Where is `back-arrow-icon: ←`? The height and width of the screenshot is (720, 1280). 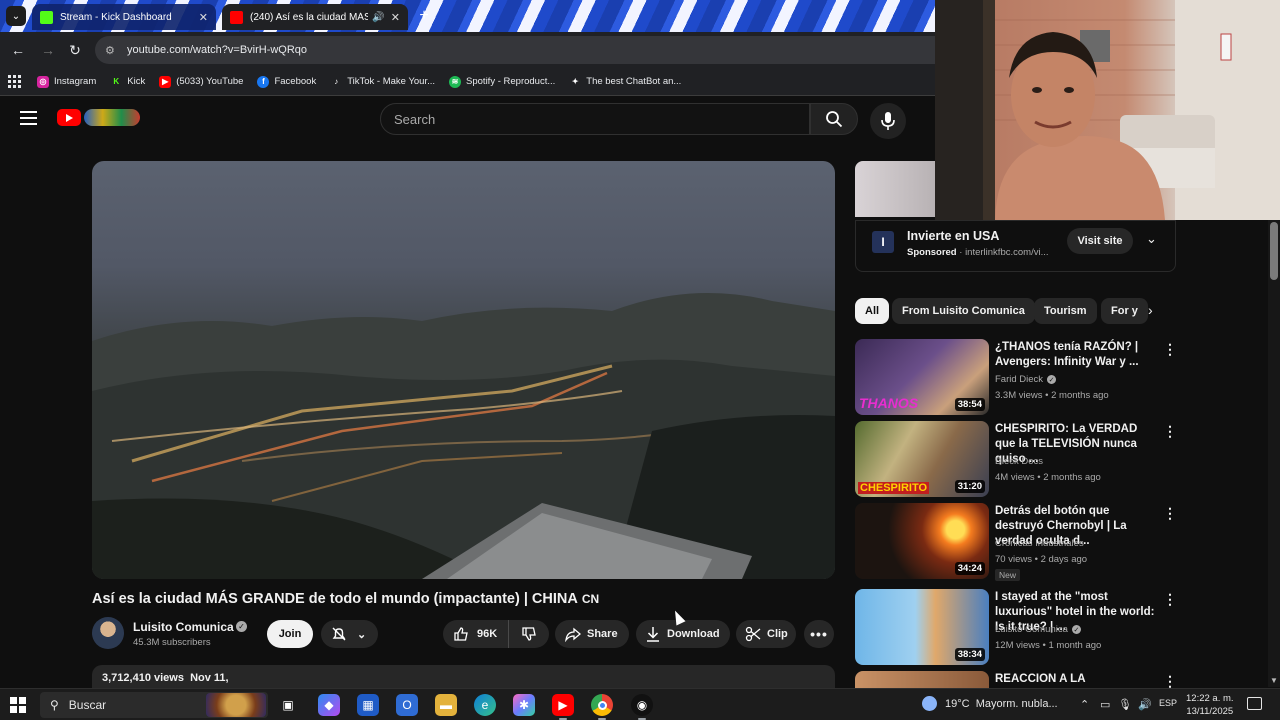
back-arrow-icon: ← is located at coordinates (18, 50).